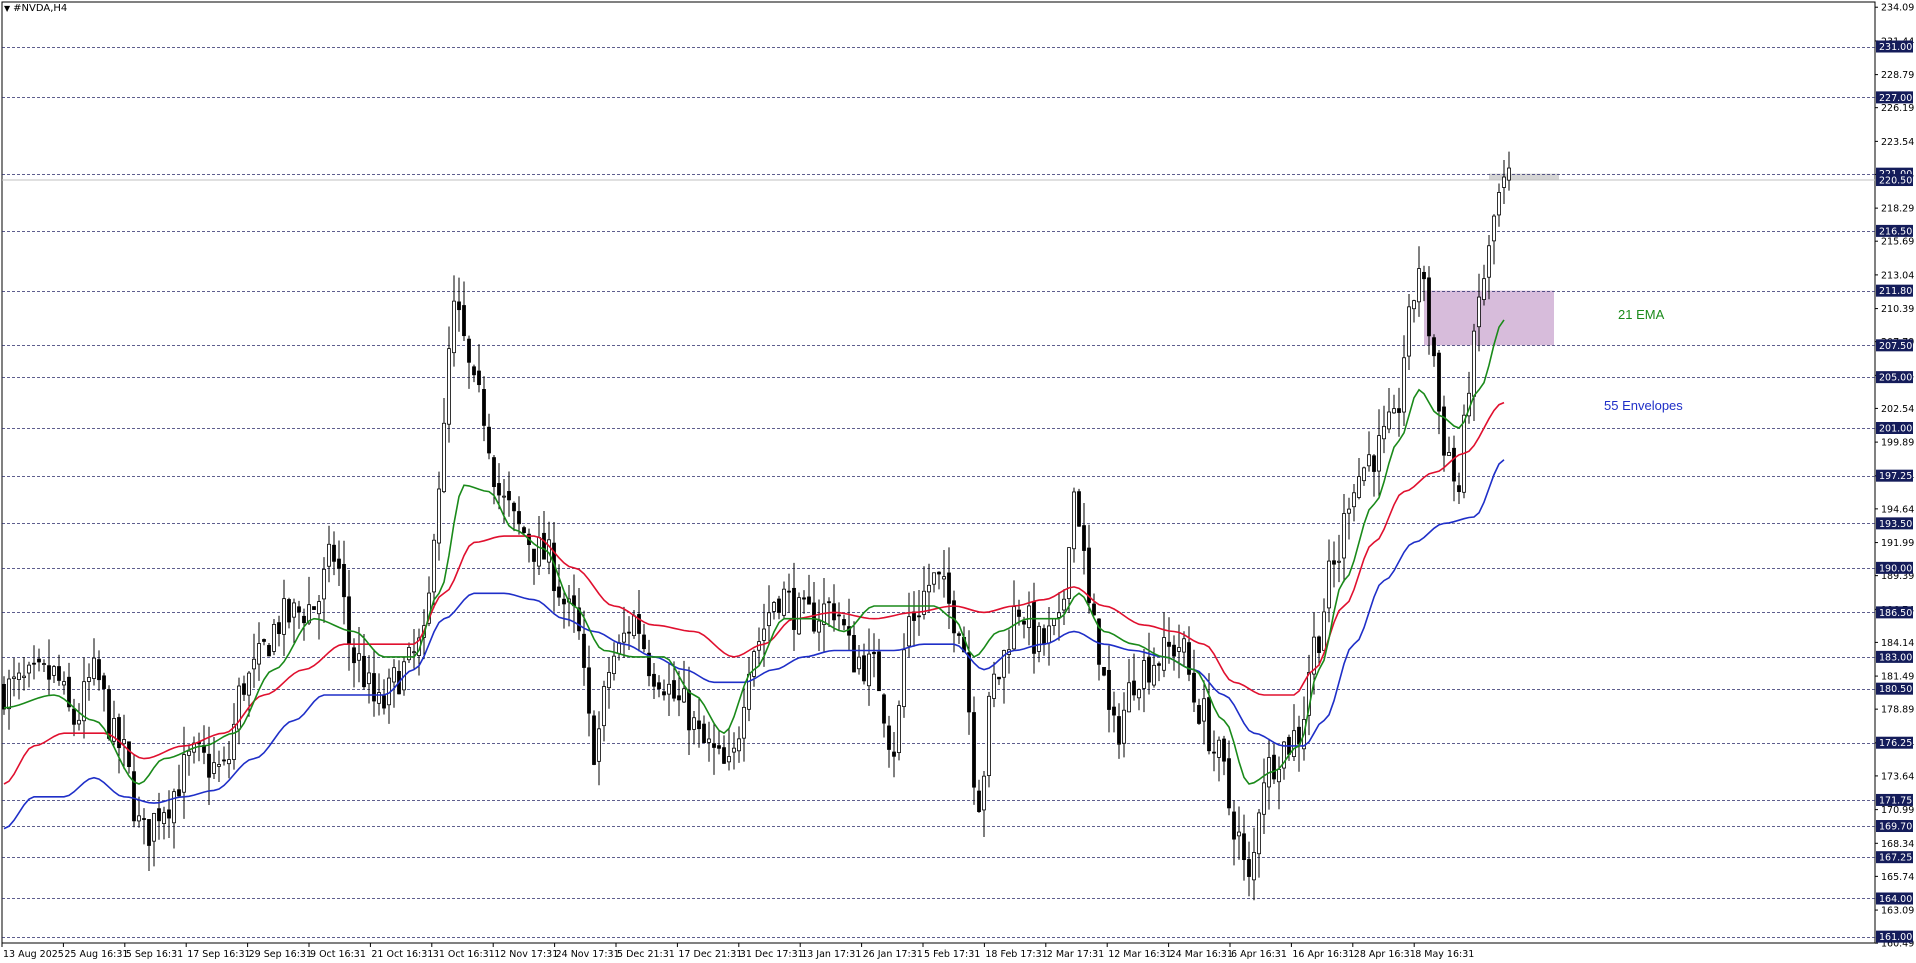 This screenshot has width=1916, height=963. Describe the element at coordinates (7, 8) in the screenshot. I see `collapse-triangle-icon: ▼` at that location.